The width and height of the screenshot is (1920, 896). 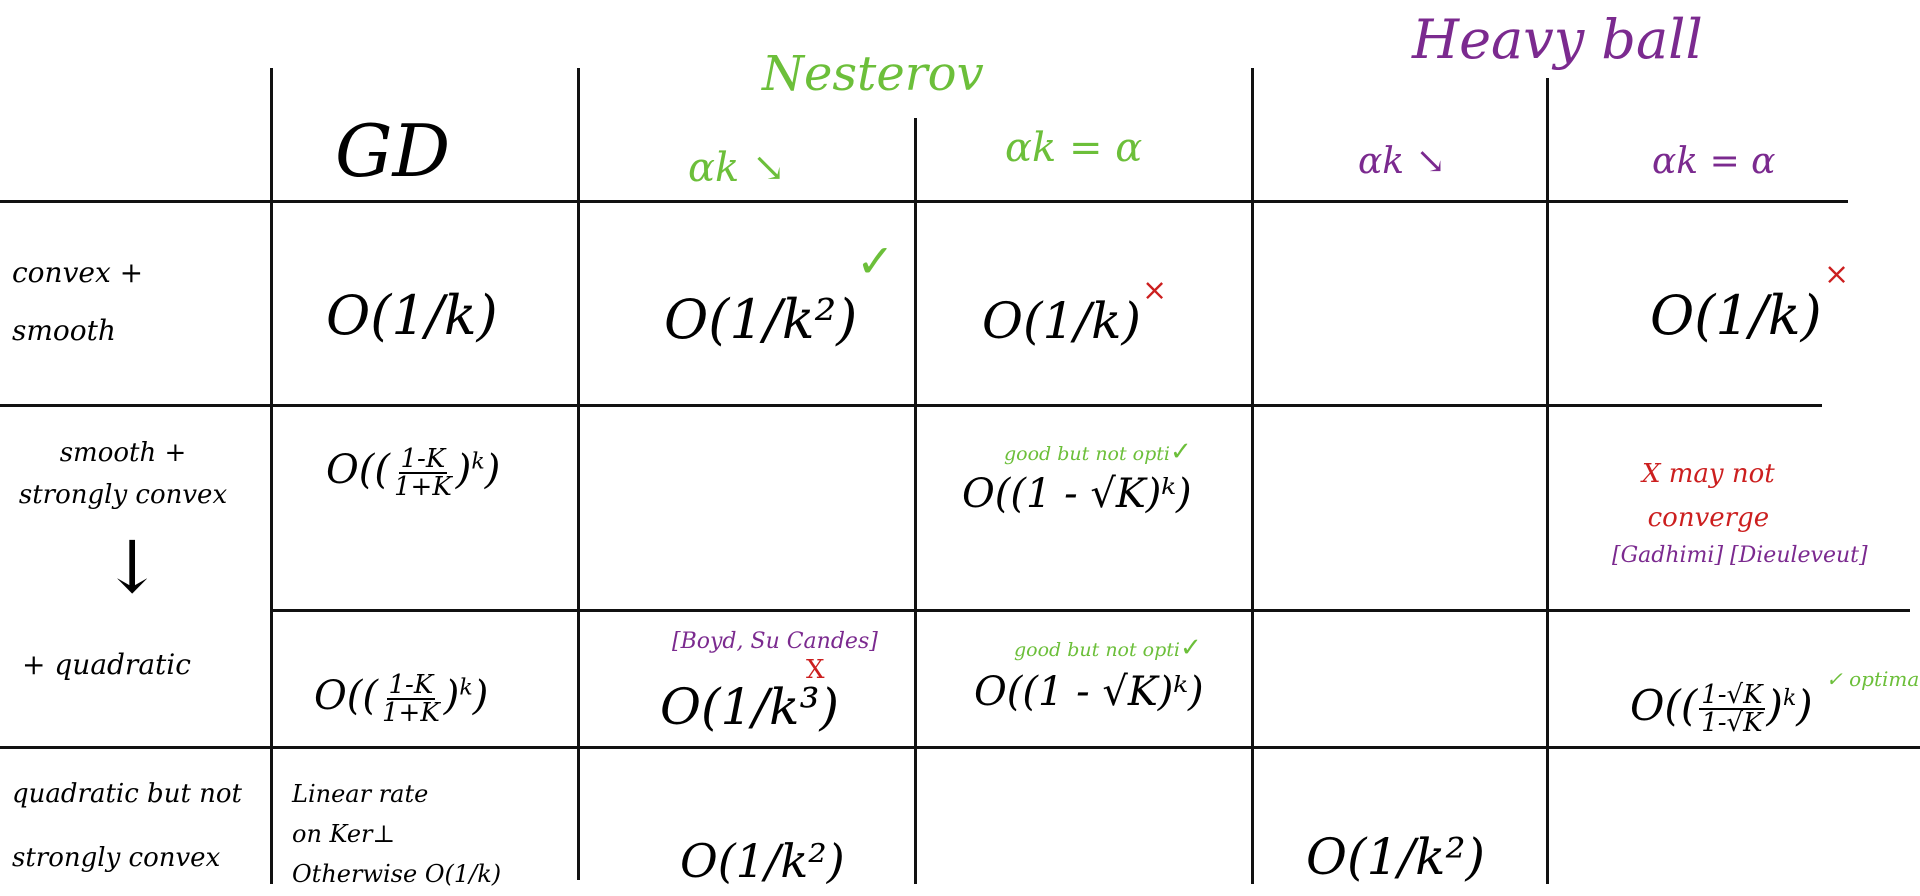 I want to click on fraction: 1-√K 1-√K, so click(x=1732, y=709).